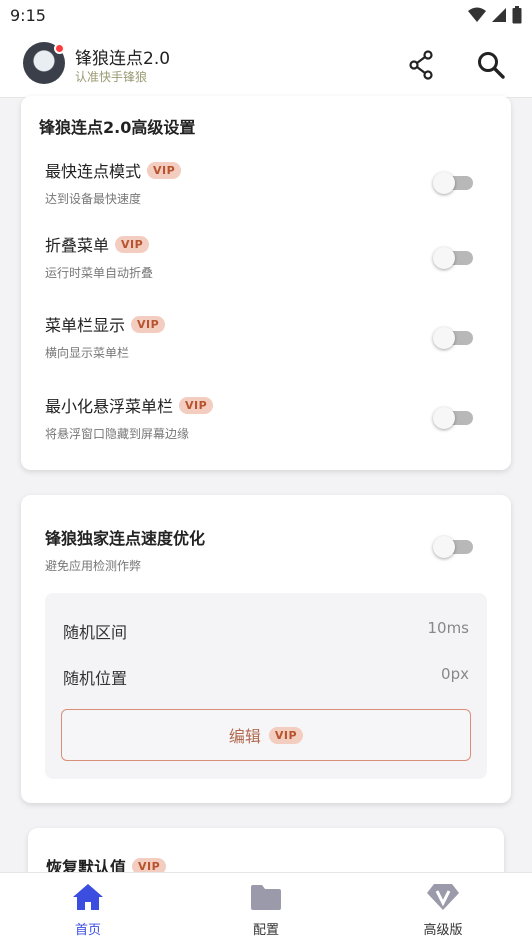 Image resolution: width=532 pixels, height=946 pixels. Describe the element at coordinates (517, 15) in the screenshot. I see `battery-icon` at that location.